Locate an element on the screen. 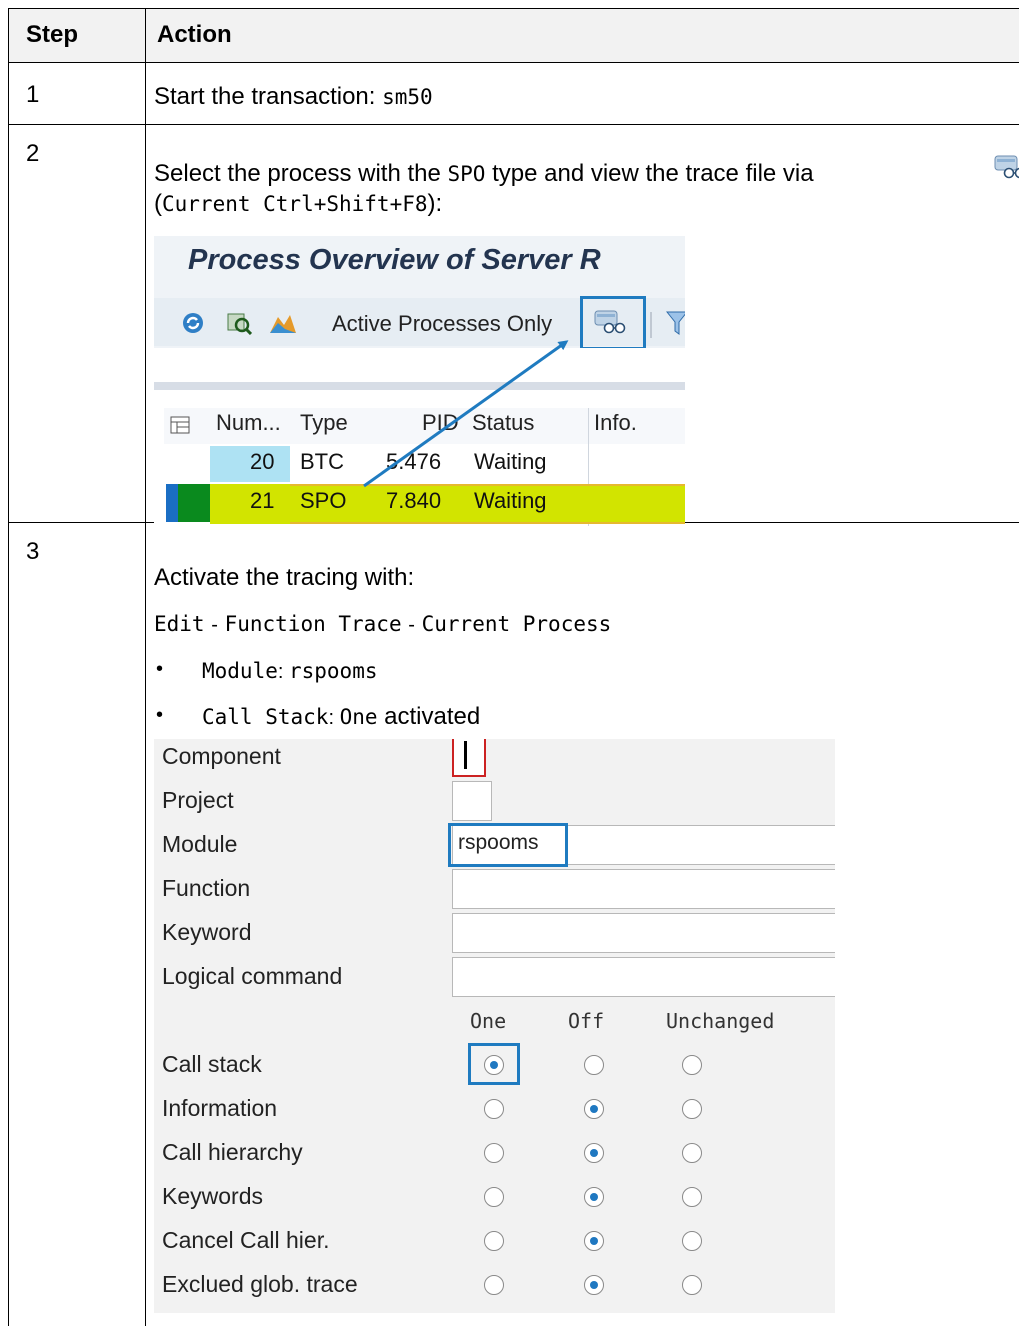 Image resolution: width=1019 pixels, height=1326 pixels. keyword-field is located at coordinates (643, 933).